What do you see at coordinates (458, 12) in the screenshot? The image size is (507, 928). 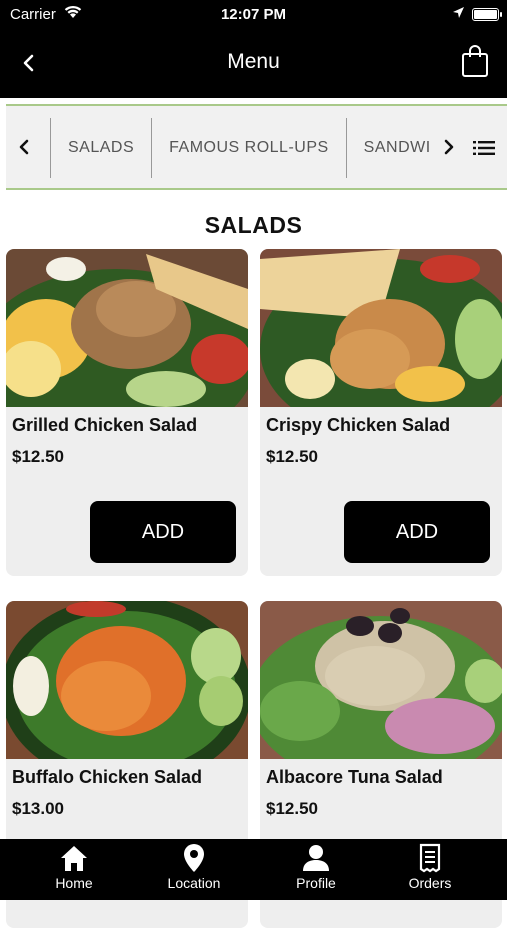 I see `location-arrow-icon` at bounding box center [458, 12].